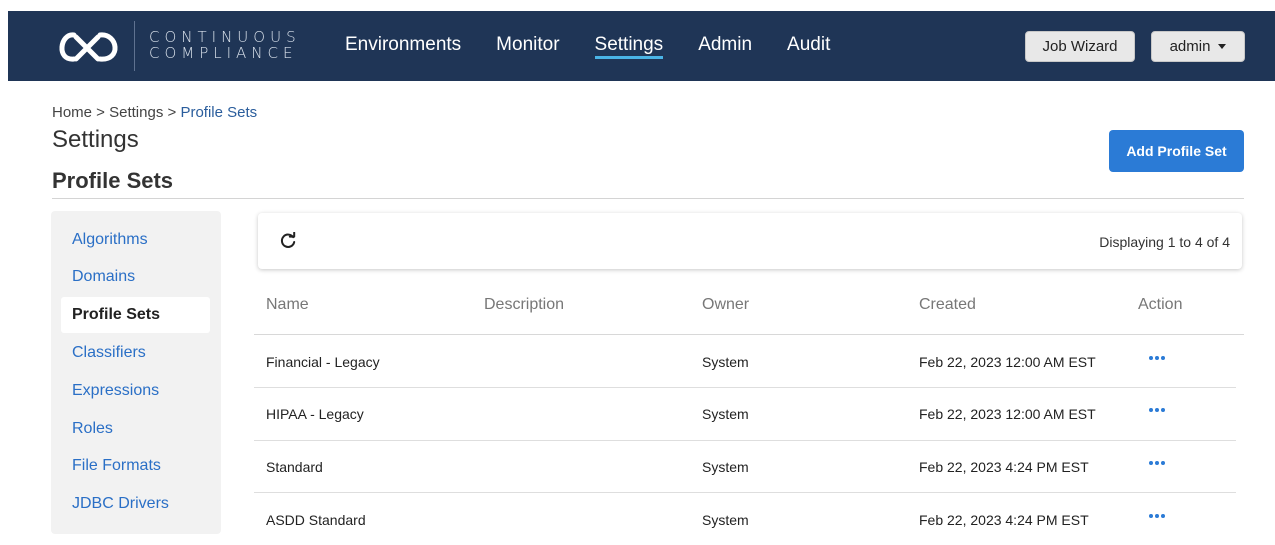 Image resolution: width=1275 pixels, height=545 pixels. Describe the element at coordinates (1190, 46) in the screenshot. I see `user-menu-label: admin` at that location.